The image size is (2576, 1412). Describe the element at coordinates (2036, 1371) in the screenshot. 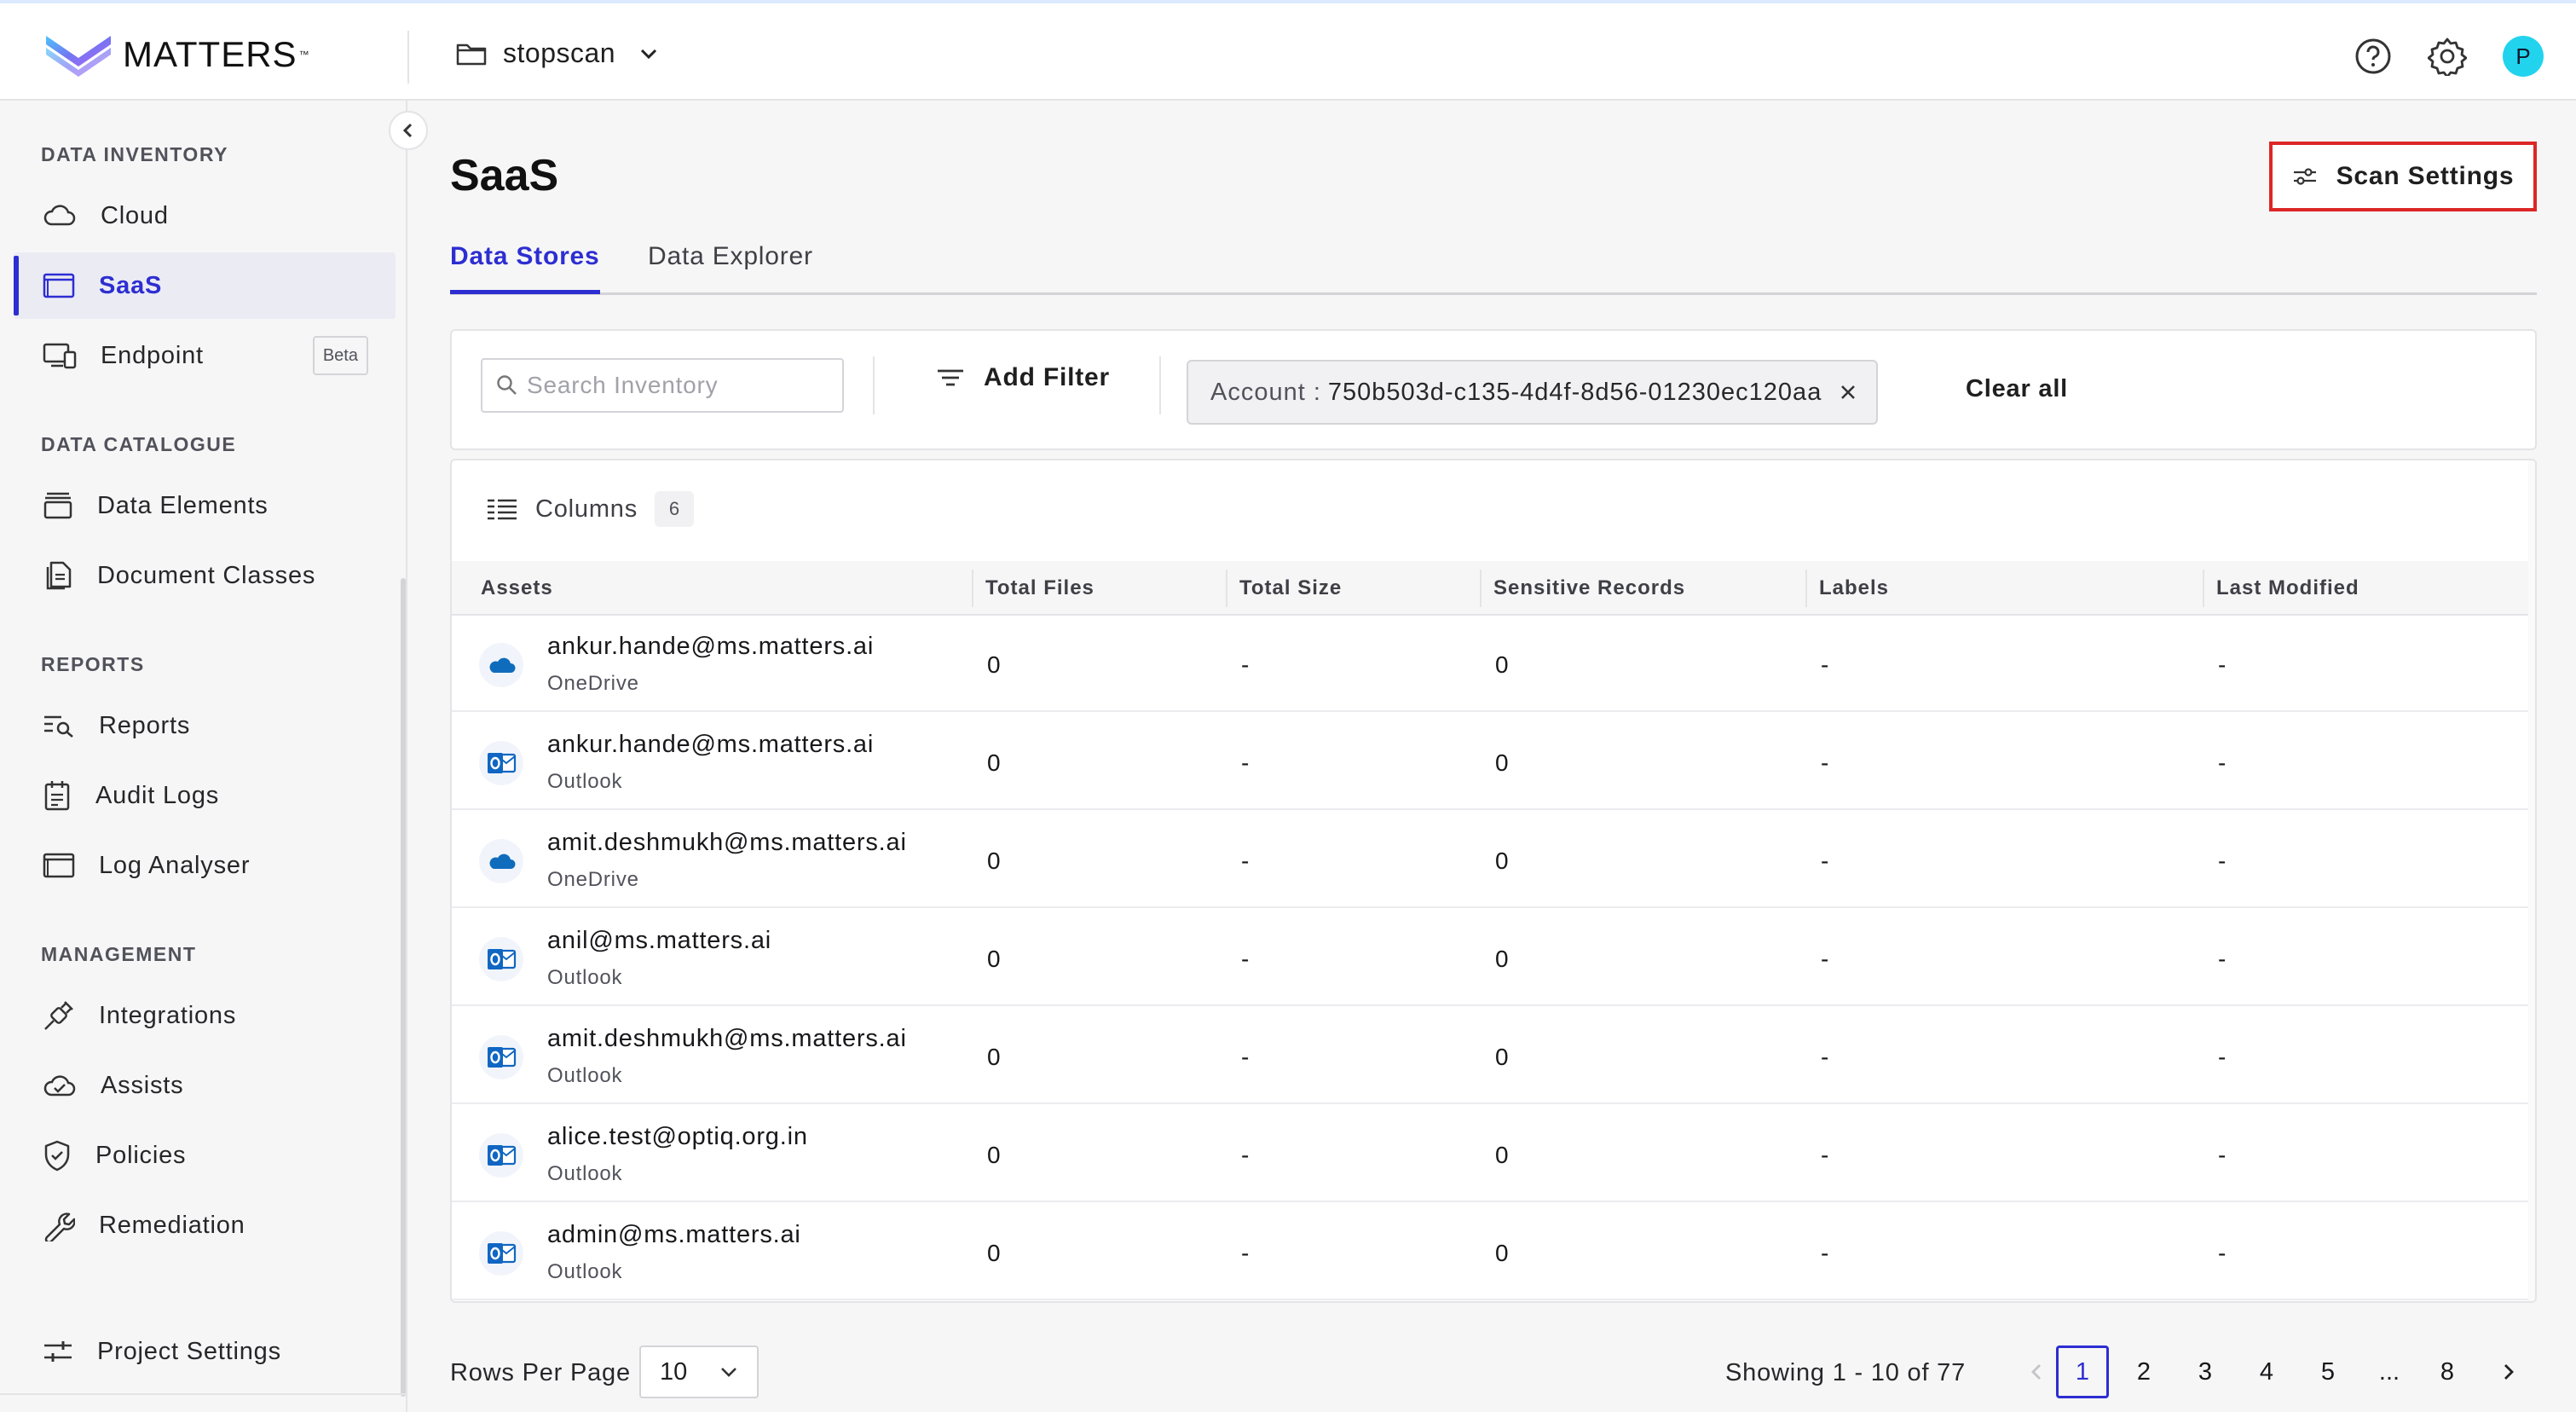

I see `prev-page-button` at that location.